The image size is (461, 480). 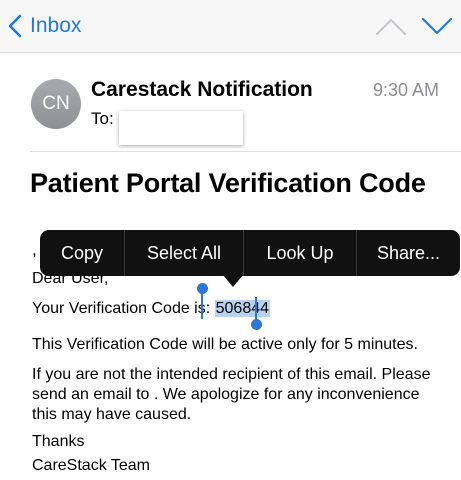 What do you see at coordinates (391, 26) in the screenshot?
I see `chevron-up-icon` at bounding box center [391, 26].